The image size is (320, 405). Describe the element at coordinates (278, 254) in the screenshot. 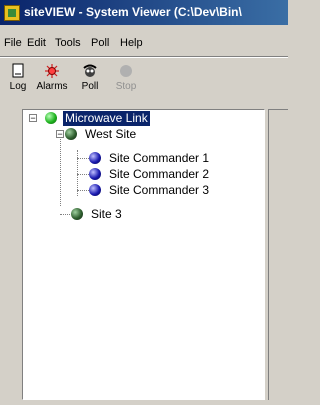

I see `detail-pane` at that location.